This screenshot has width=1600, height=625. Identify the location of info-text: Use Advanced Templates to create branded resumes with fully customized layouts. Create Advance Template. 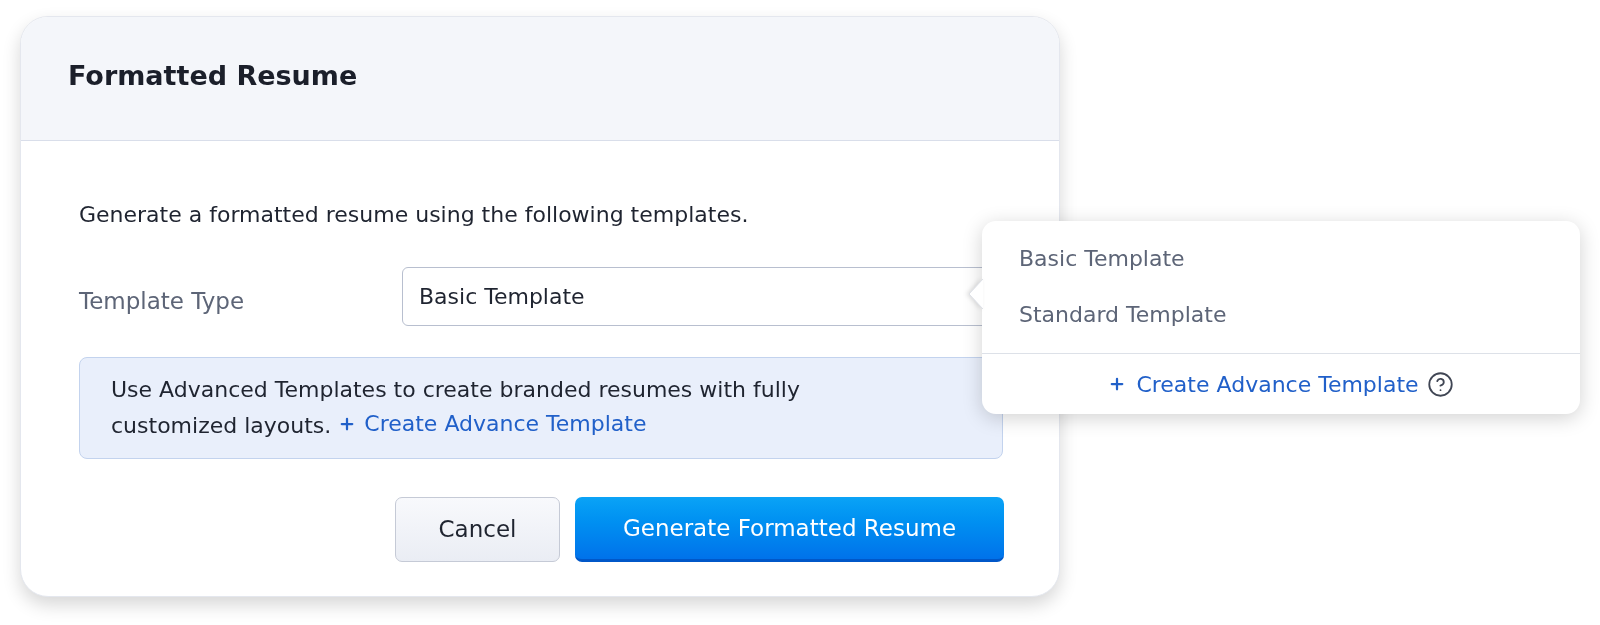
(496, 408).